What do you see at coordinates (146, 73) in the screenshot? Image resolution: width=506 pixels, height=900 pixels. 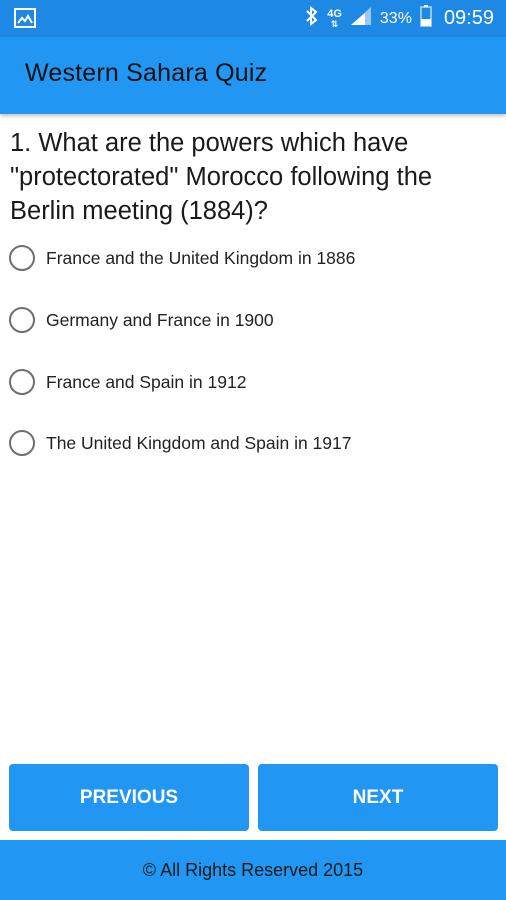 I see `app-title: Western Sahara Quiz` at bounding box center [146, 73].